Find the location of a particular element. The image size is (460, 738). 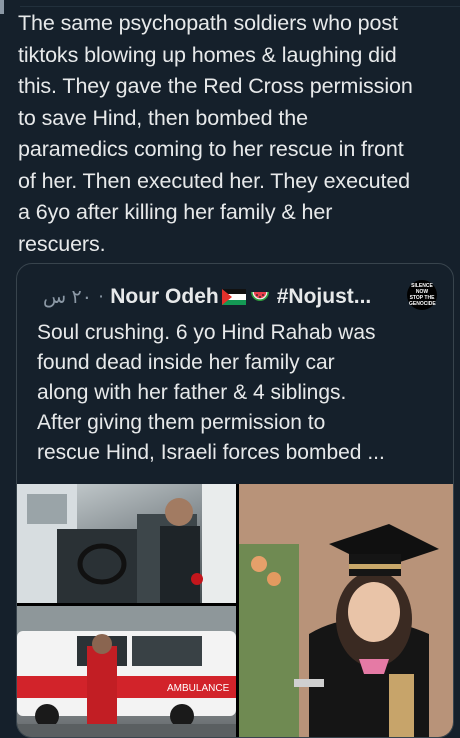

ambulance-image: AMBULANCE is located at coordinates (126, 671).